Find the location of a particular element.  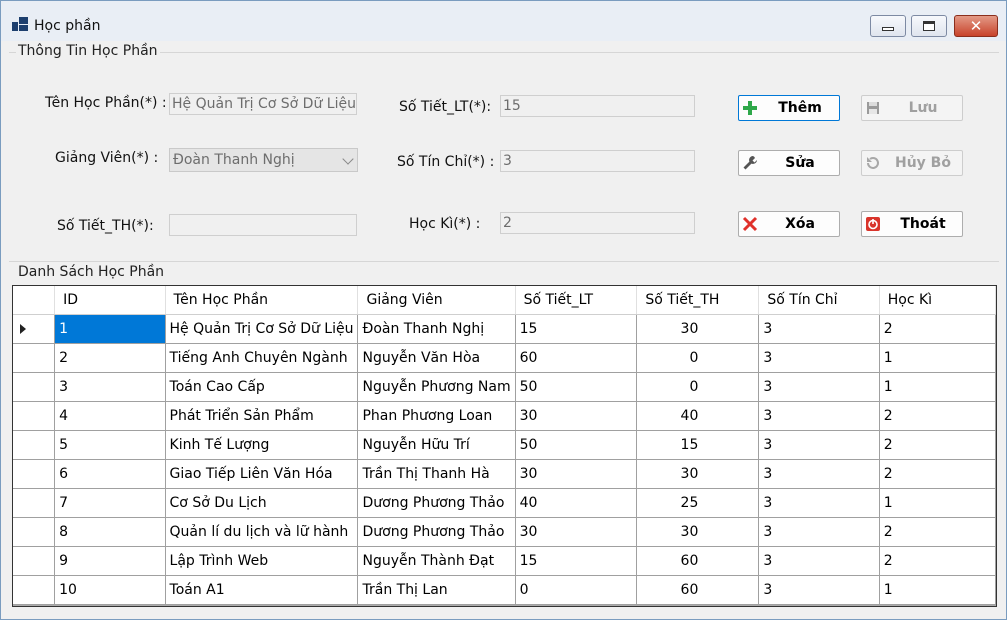

hoc-ki-field: 2 is located at coordinates (597, 223).